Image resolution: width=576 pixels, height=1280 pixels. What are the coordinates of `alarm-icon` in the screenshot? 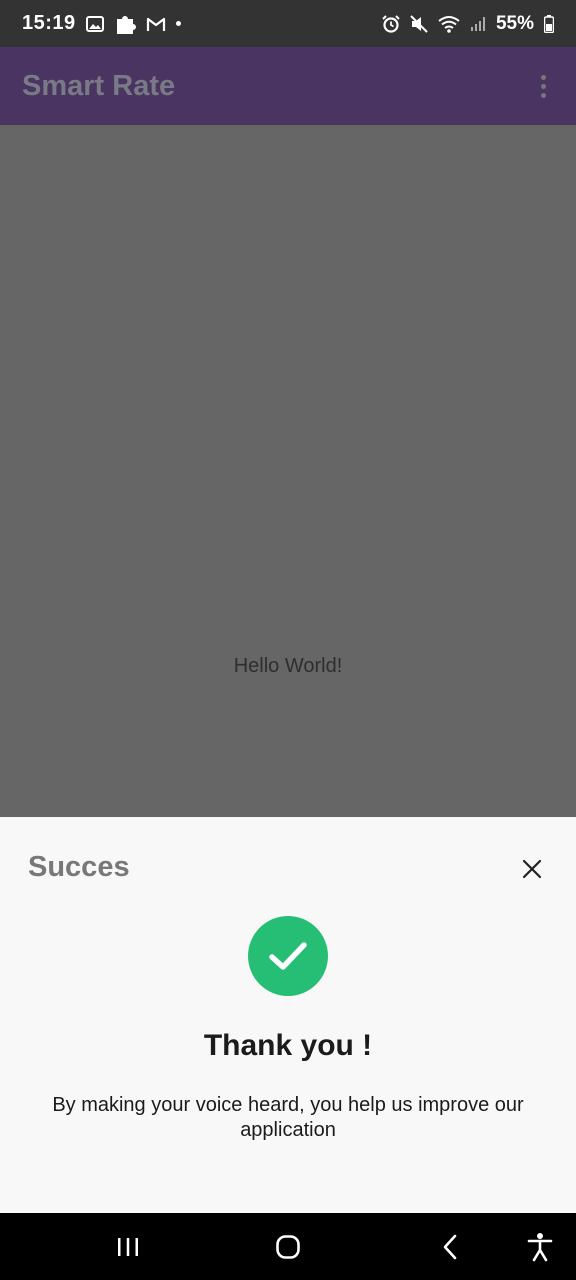 It's located at (391, 23).